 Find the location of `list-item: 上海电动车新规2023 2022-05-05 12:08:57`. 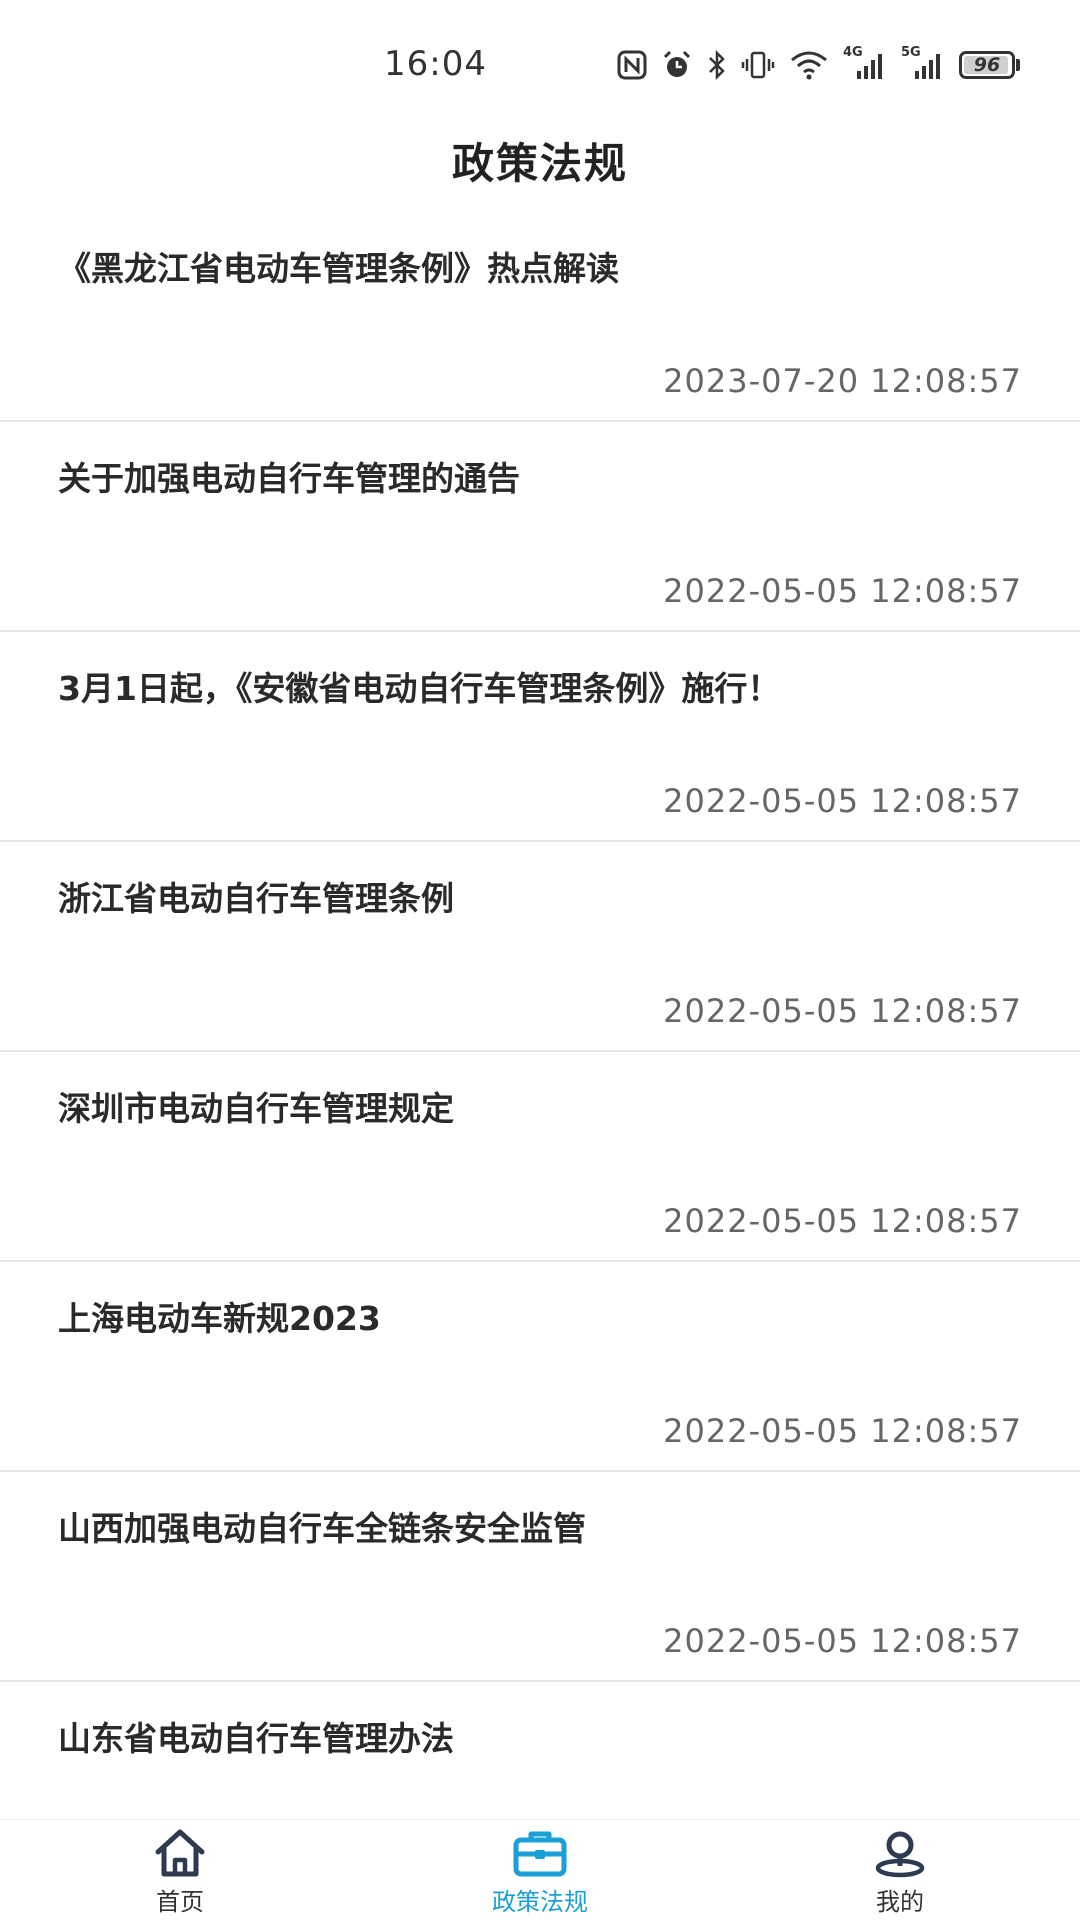

list-item: 上海电动车新规2023 2022-05-05 12:08:57 is located at coordinates (540, 1367).